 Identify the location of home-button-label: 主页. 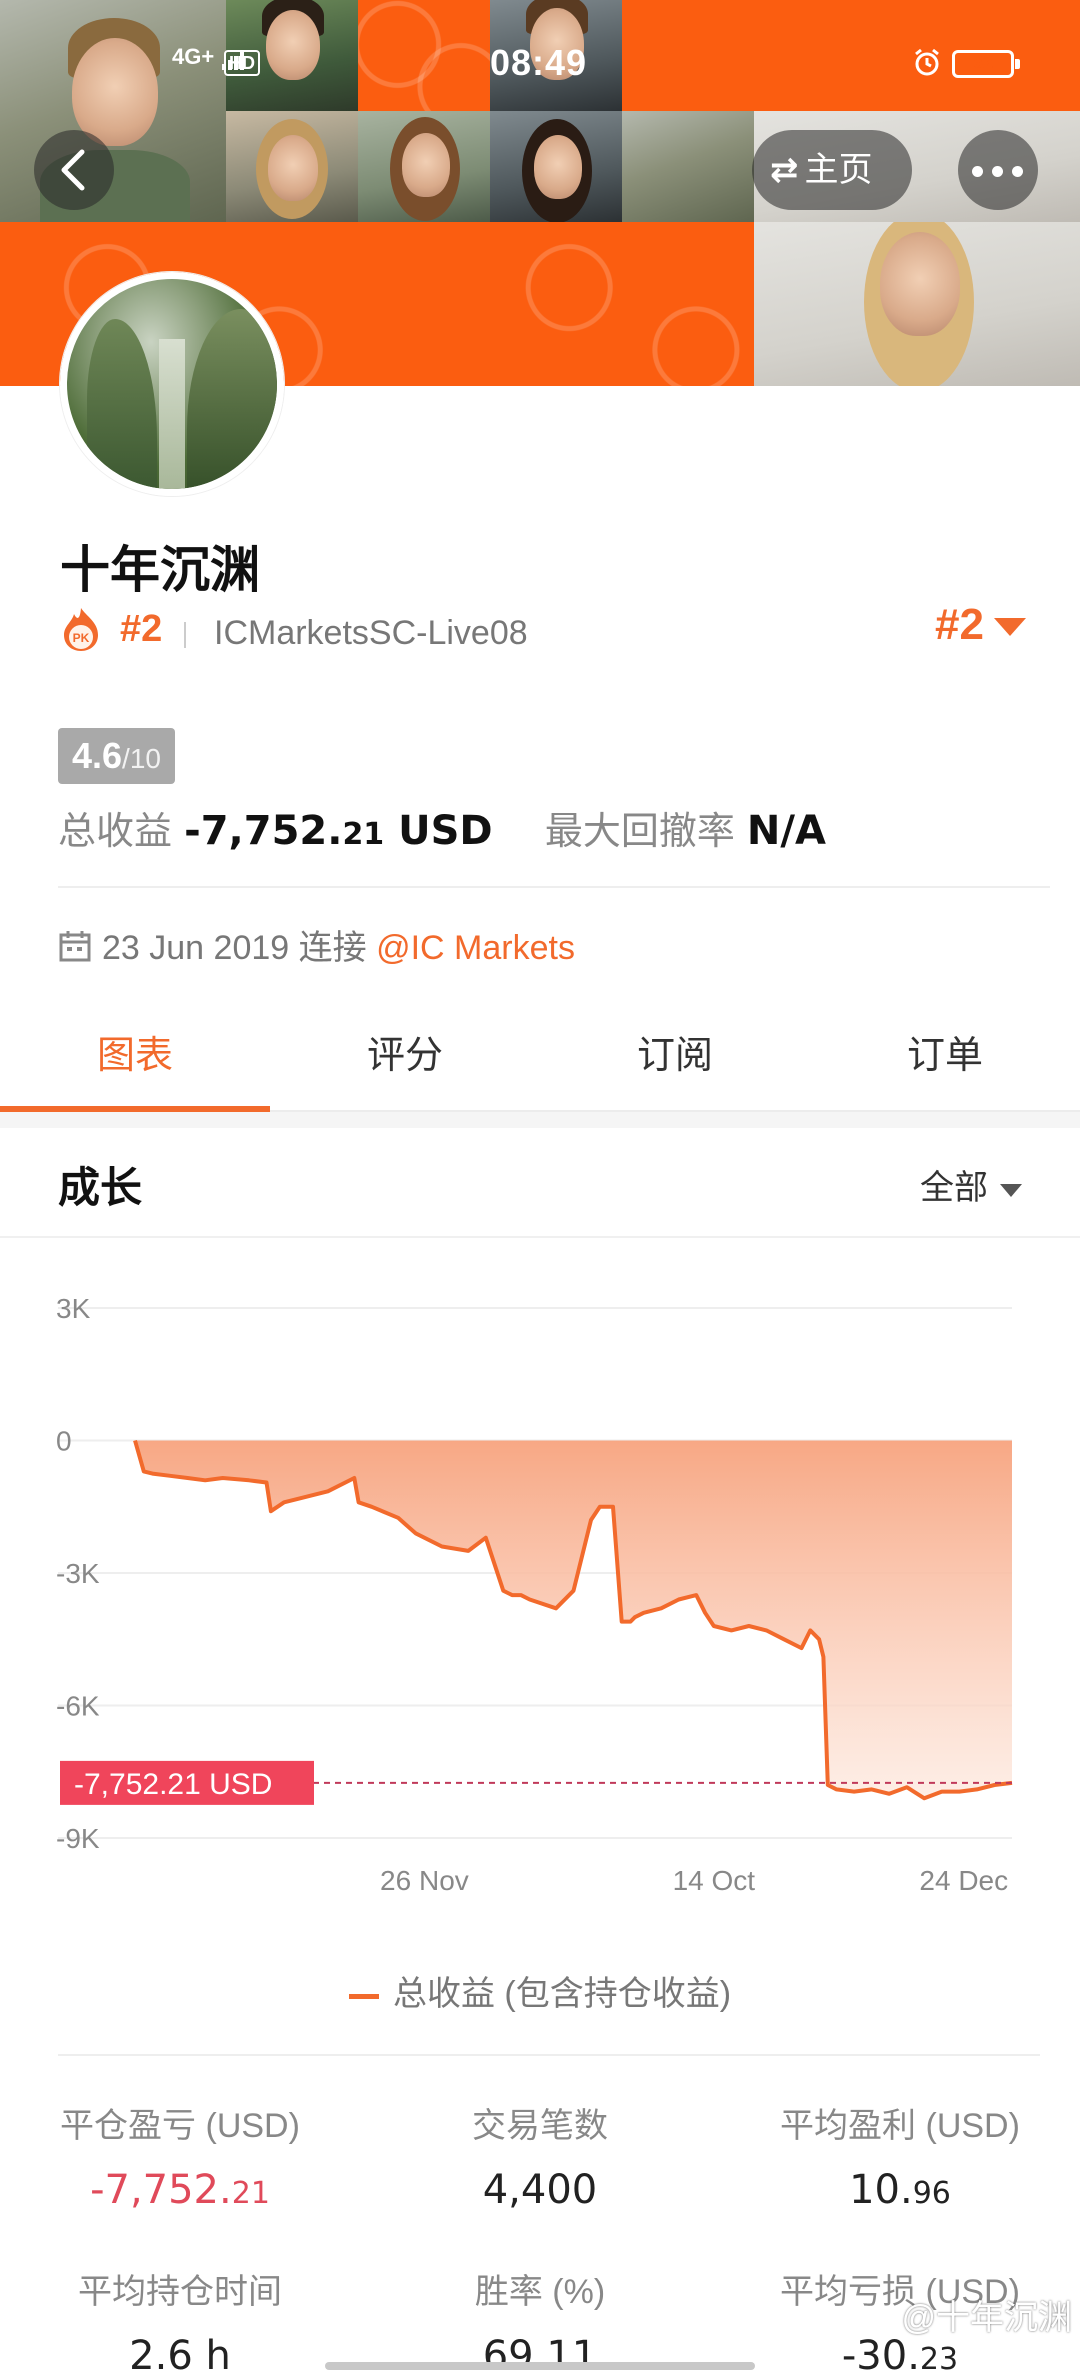
(838, 170).